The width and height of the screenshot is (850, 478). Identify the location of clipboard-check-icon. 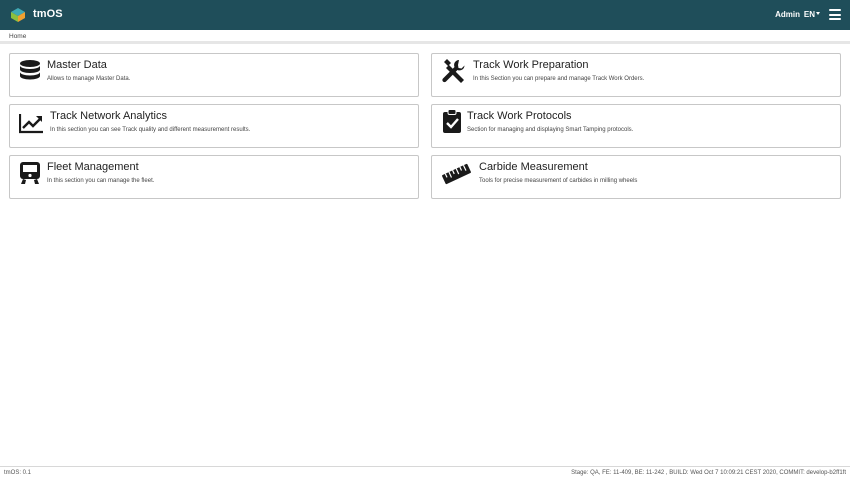
(452, 121).